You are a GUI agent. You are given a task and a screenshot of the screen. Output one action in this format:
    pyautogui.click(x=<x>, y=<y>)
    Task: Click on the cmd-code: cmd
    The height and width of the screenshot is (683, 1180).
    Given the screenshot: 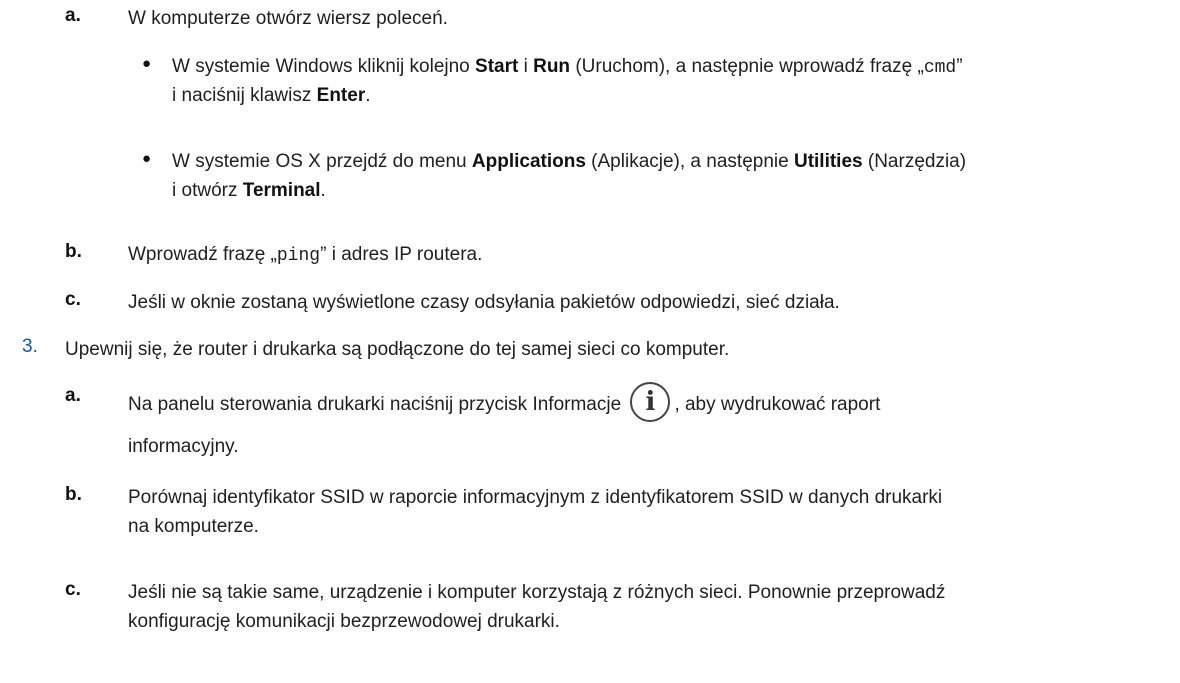 What is the action you would take?
    pyautogui.click(x=940, y=68)
    